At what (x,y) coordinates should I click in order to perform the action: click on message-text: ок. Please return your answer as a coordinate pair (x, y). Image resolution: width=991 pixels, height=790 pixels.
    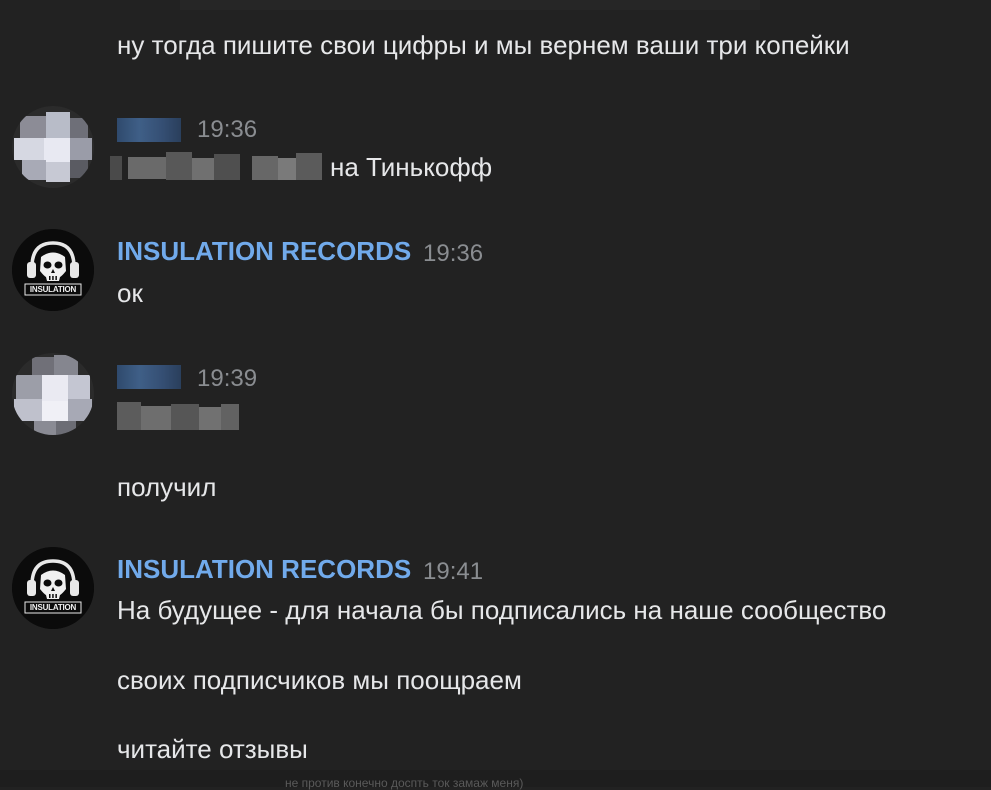
    Looking at the image, I should click on (130, 293).